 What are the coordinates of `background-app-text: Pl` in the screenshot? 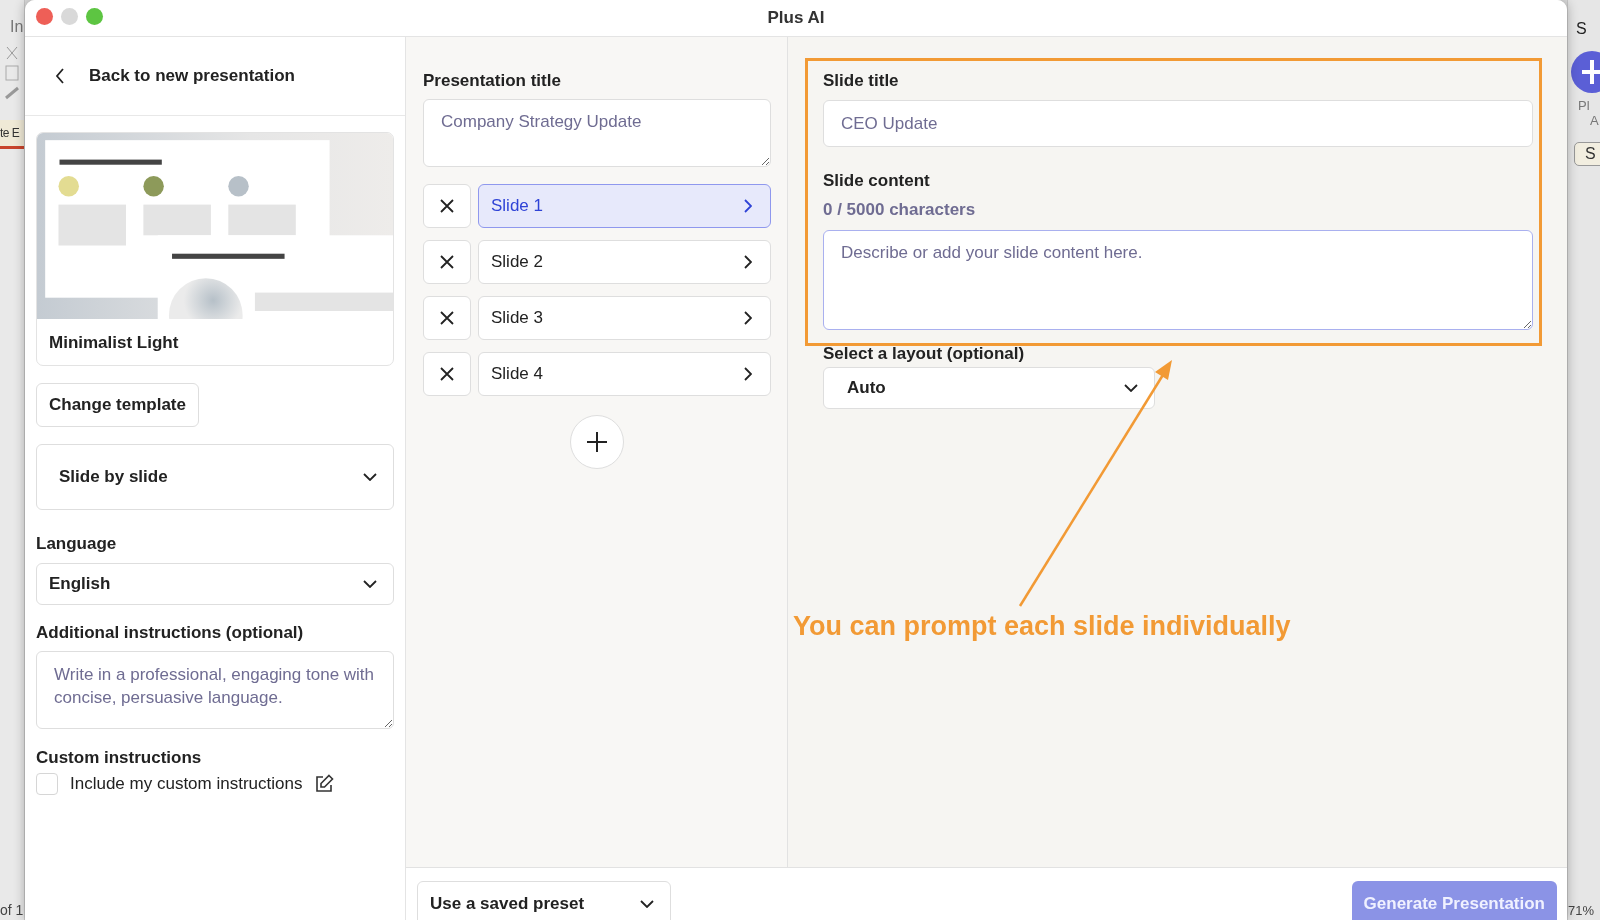 It's located at (1584, 105).